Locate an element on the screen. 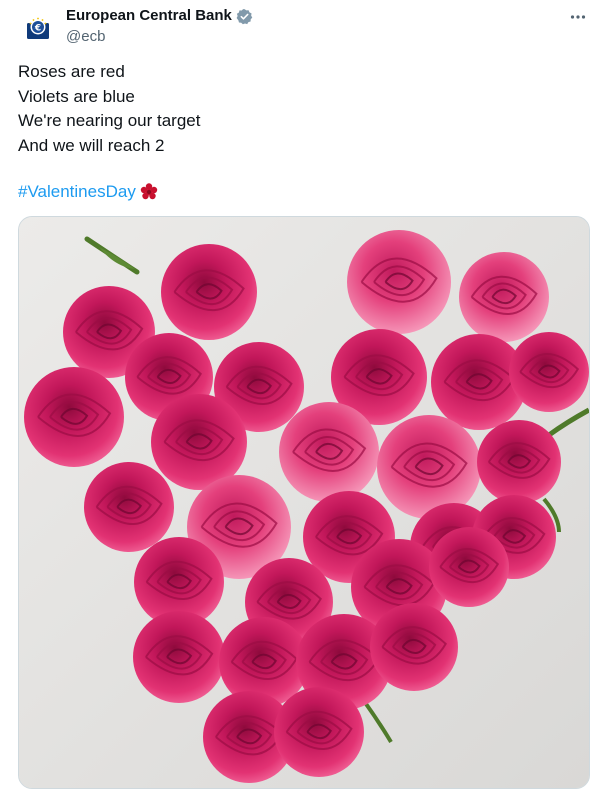  more-dots-icon is located at coordinates (578, 17).